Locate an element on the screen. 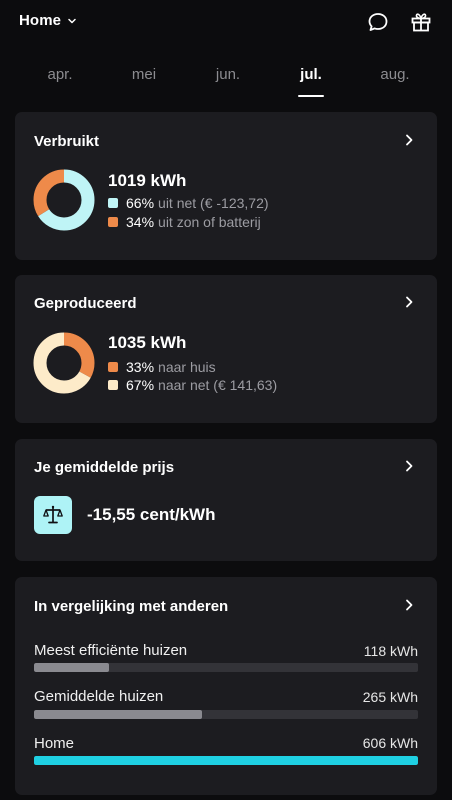  tab-month-aug: aug. is located at coordinates (395, 74).